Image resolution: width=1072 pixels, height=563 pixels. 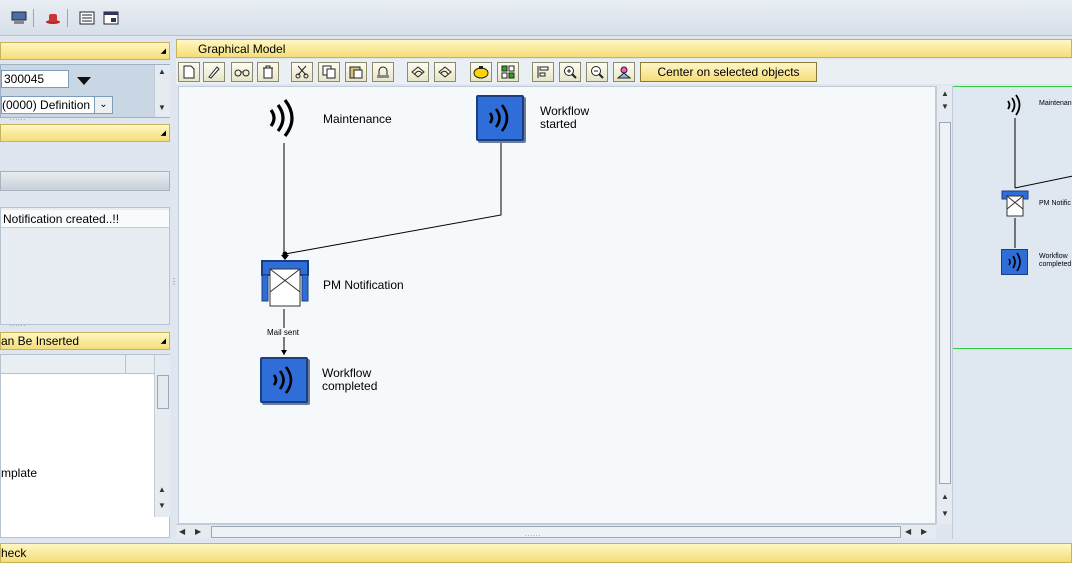 I want to click on align-icon, so click(x=543, y=72).